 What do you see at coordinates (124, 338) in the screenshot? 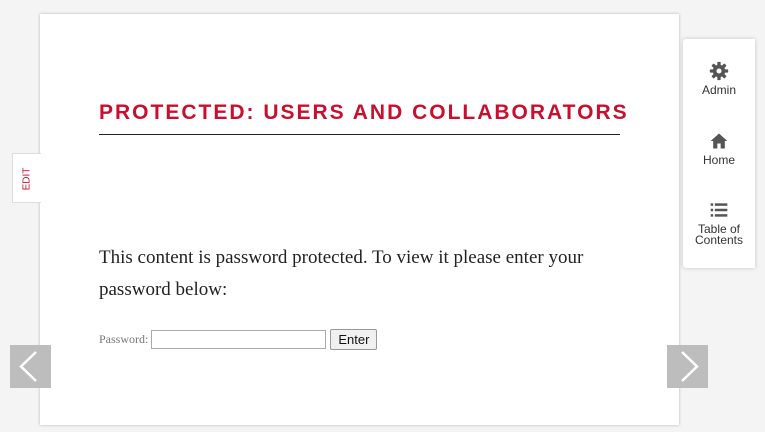
I see `password-label: Password:` at bounding box center [124, 338].